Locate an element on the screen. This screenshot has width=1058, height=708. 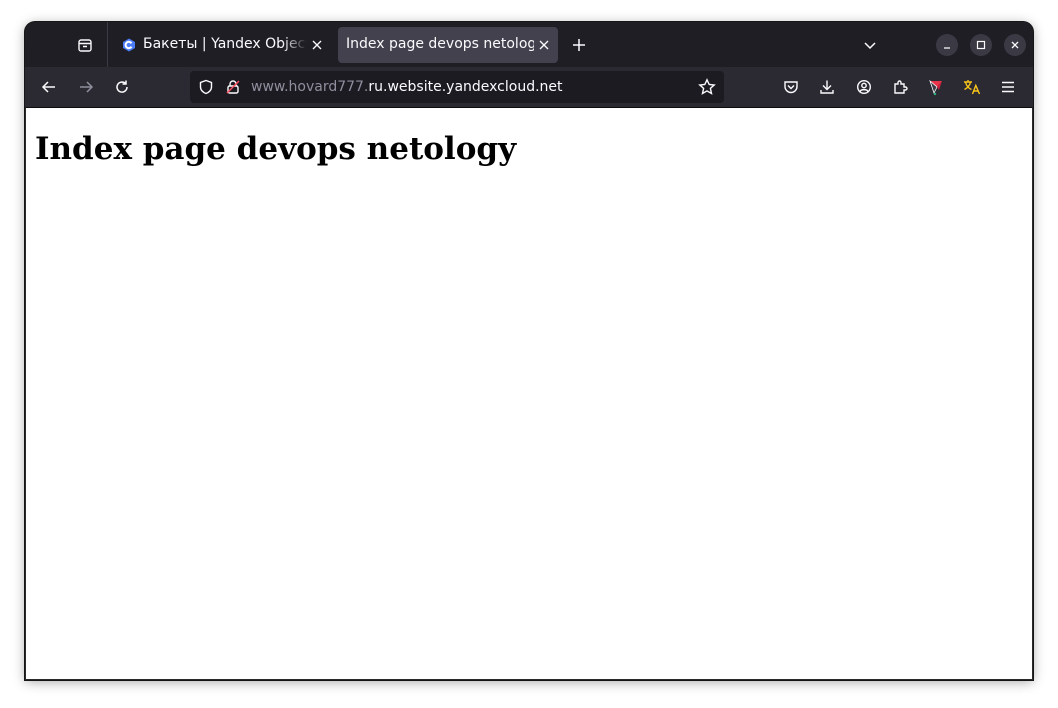
close-window-button is located at coordinates (1015, 45).